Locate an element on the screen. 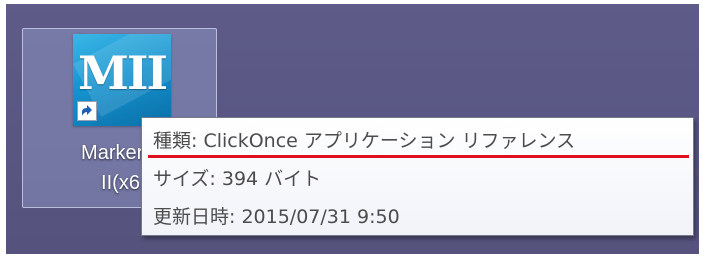 The width and height of the screenshot is (705, 258). tooltip-modified: 更新日時: 2015/07/31 9:50 is located at coordinates (276, 217).